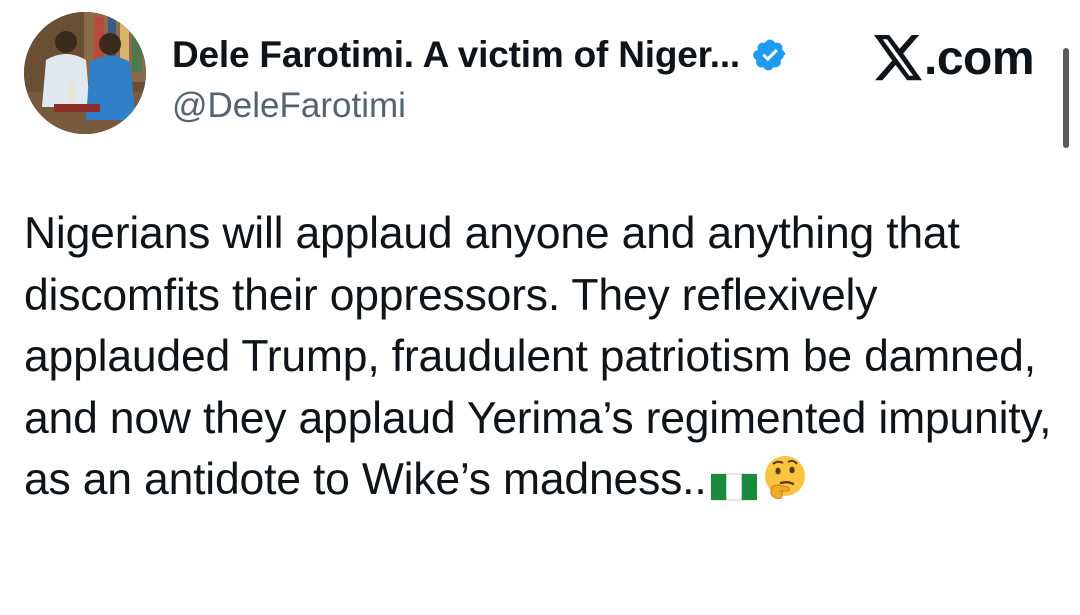  What do you see at coordinates (898, 58) in the screenshot?
I see `x-logo-icon` at bounding box center [898, 58].